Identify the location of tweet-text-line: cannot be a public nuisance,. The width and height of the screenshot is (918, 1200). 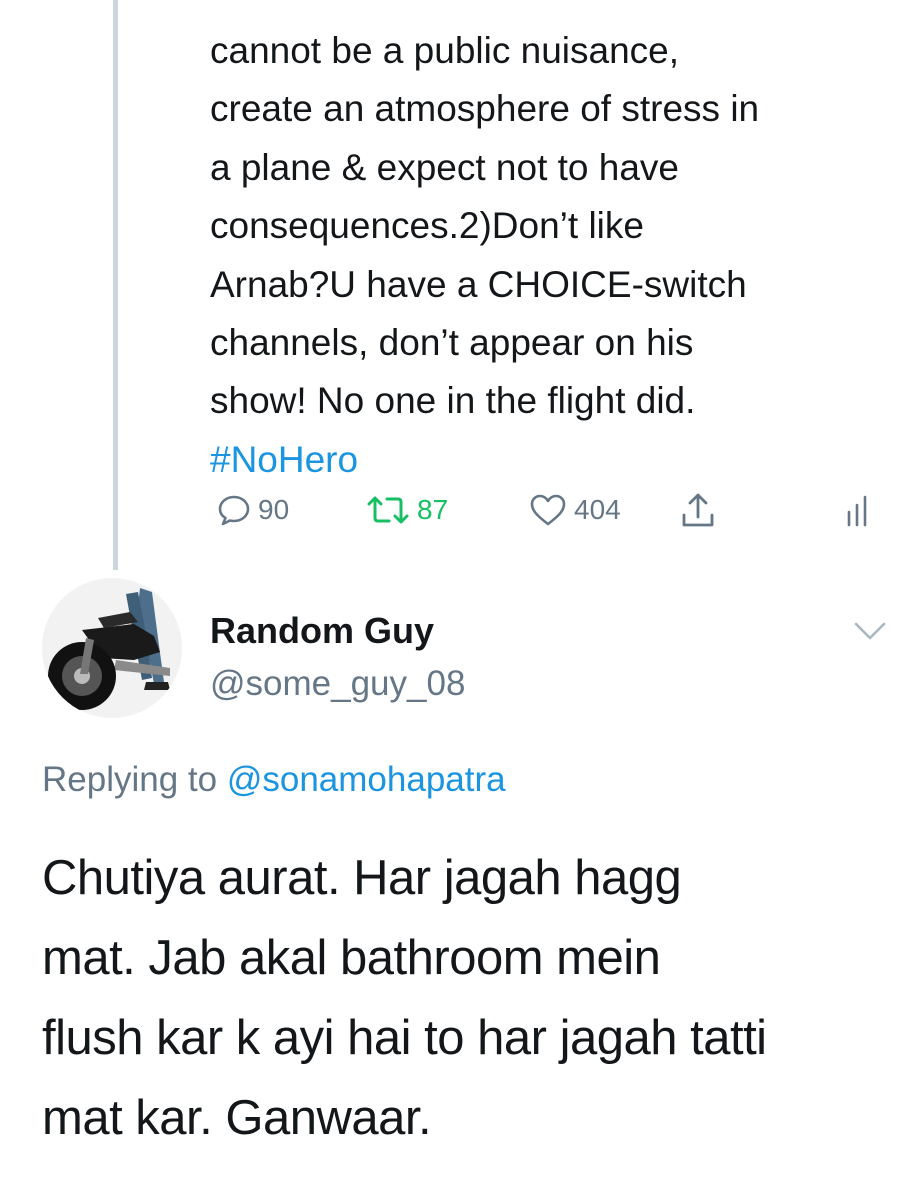
(445, 50).